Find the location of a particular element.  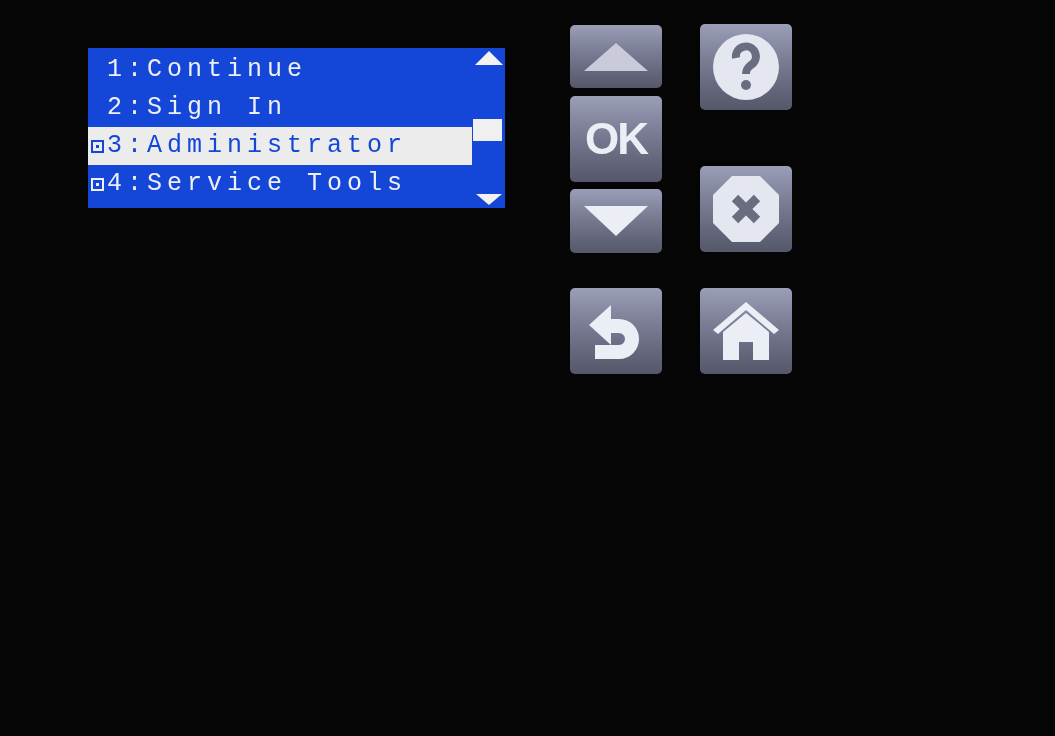

scrollbar is located at coordinates (488, 128).